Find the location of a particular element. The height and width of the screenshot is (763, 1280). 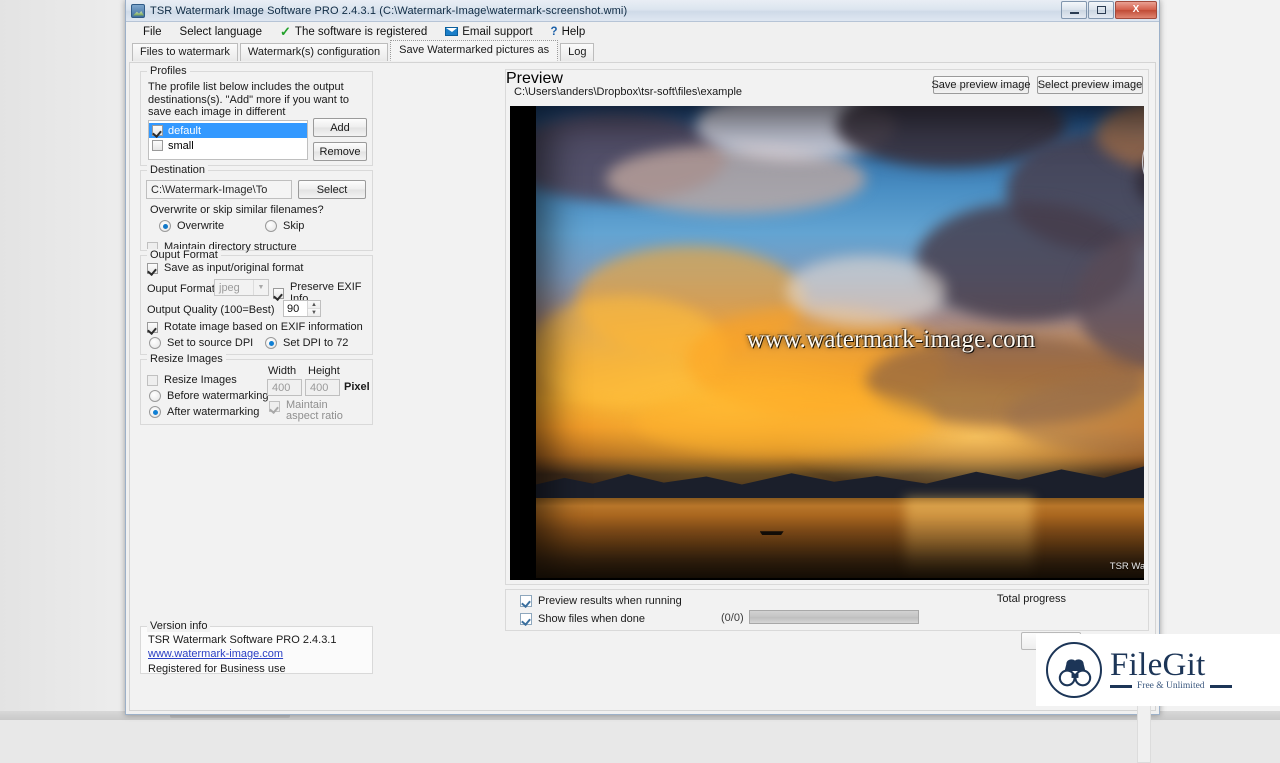

source-dpi-radio-option: Set to source DPI is located at coordinates (201, 343).